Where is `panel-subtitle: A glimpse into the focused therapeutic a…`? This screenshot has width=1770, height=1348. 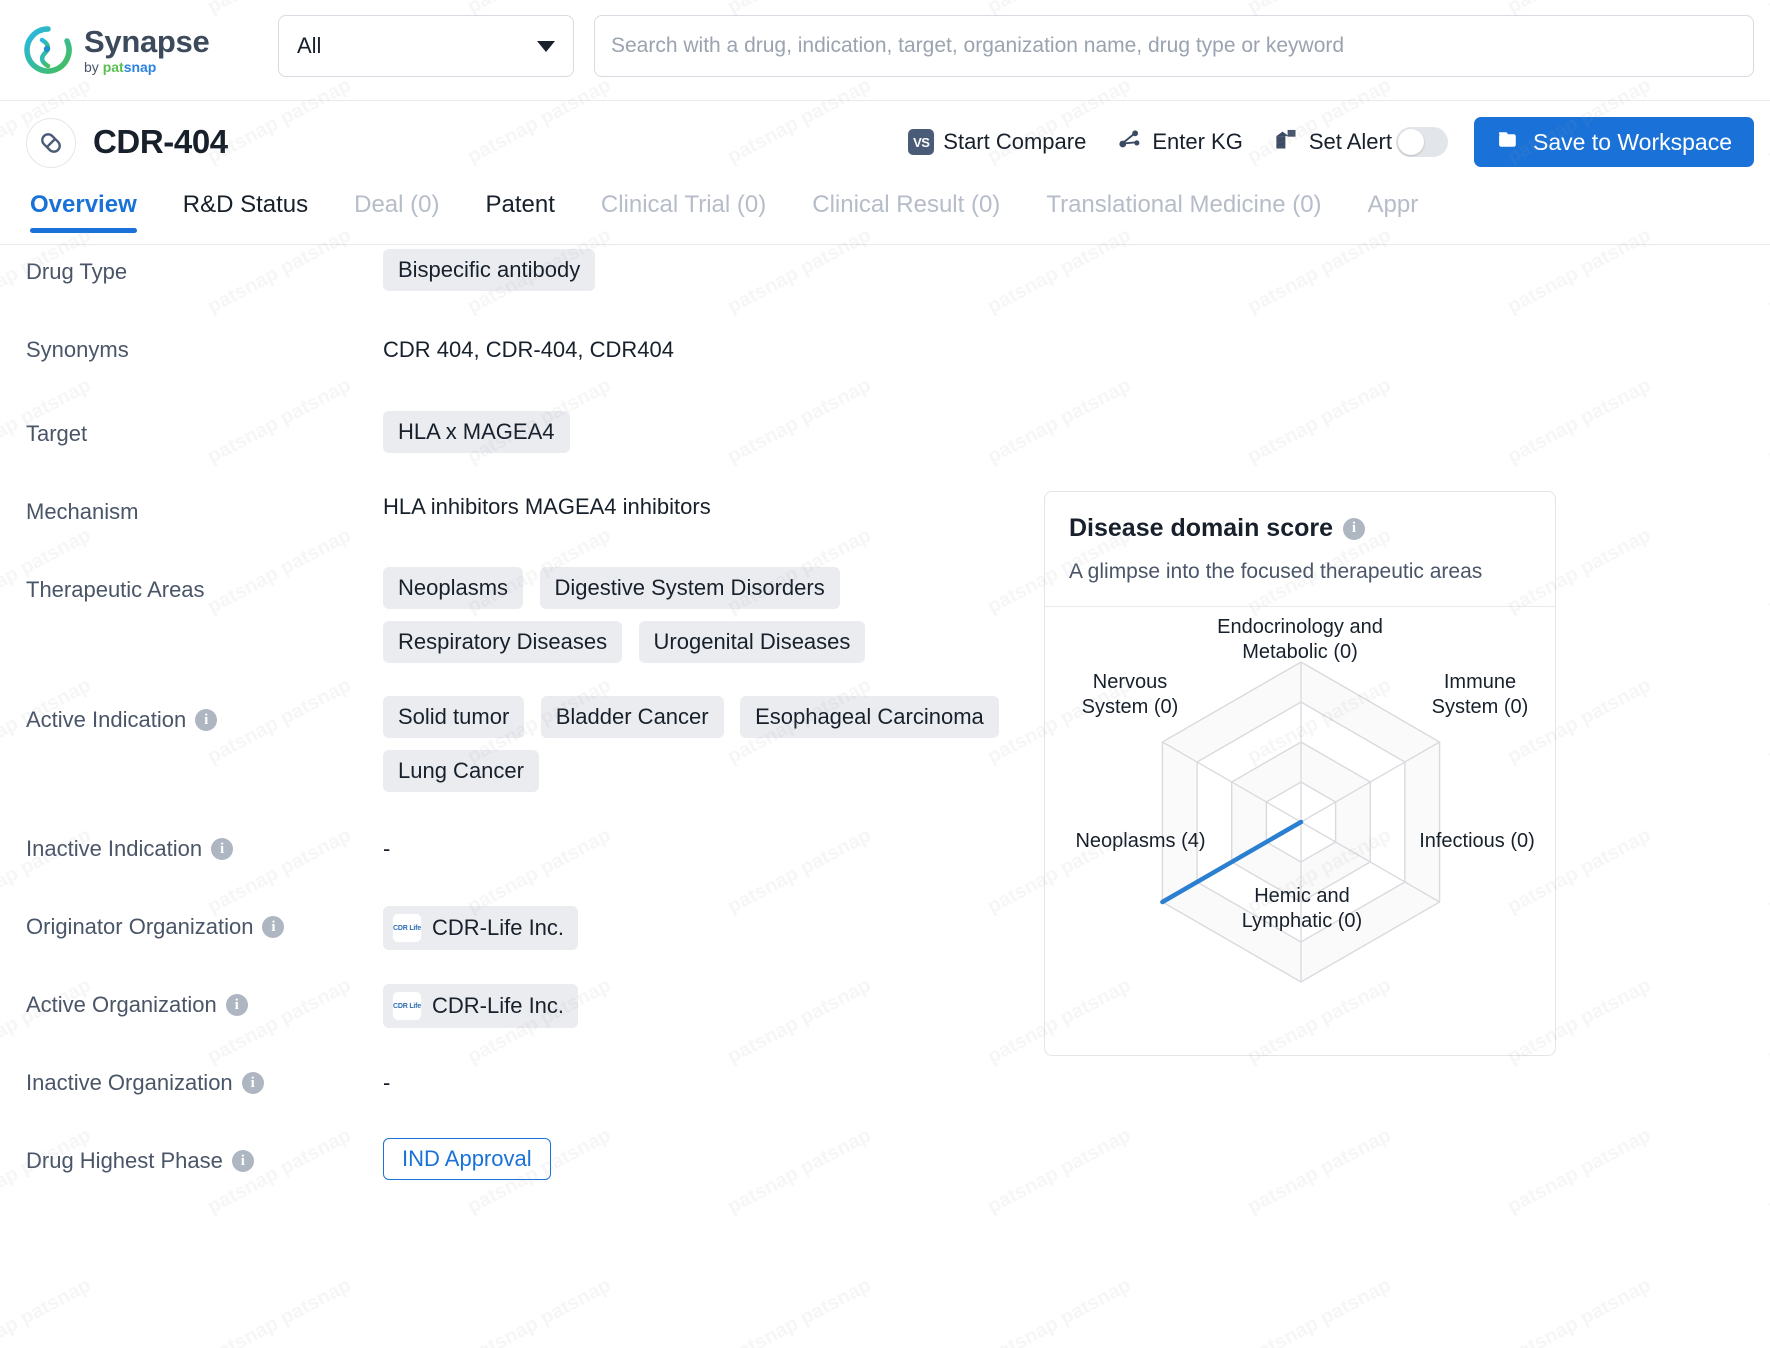 panel-subtitle: A glimpse into the focused therapeutic a… is located at coordinates (1276, 571).